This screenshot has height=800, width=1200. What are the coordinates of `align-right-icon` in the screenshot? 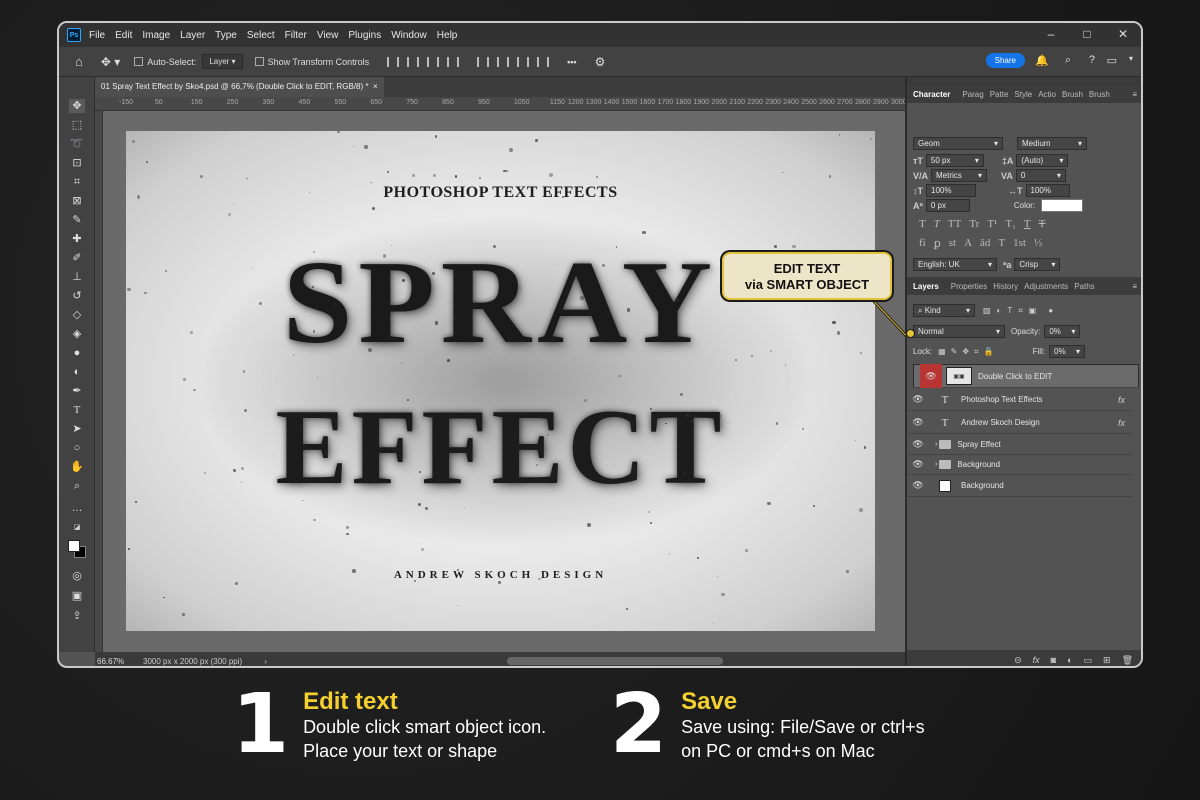 It's located at (433, 61).